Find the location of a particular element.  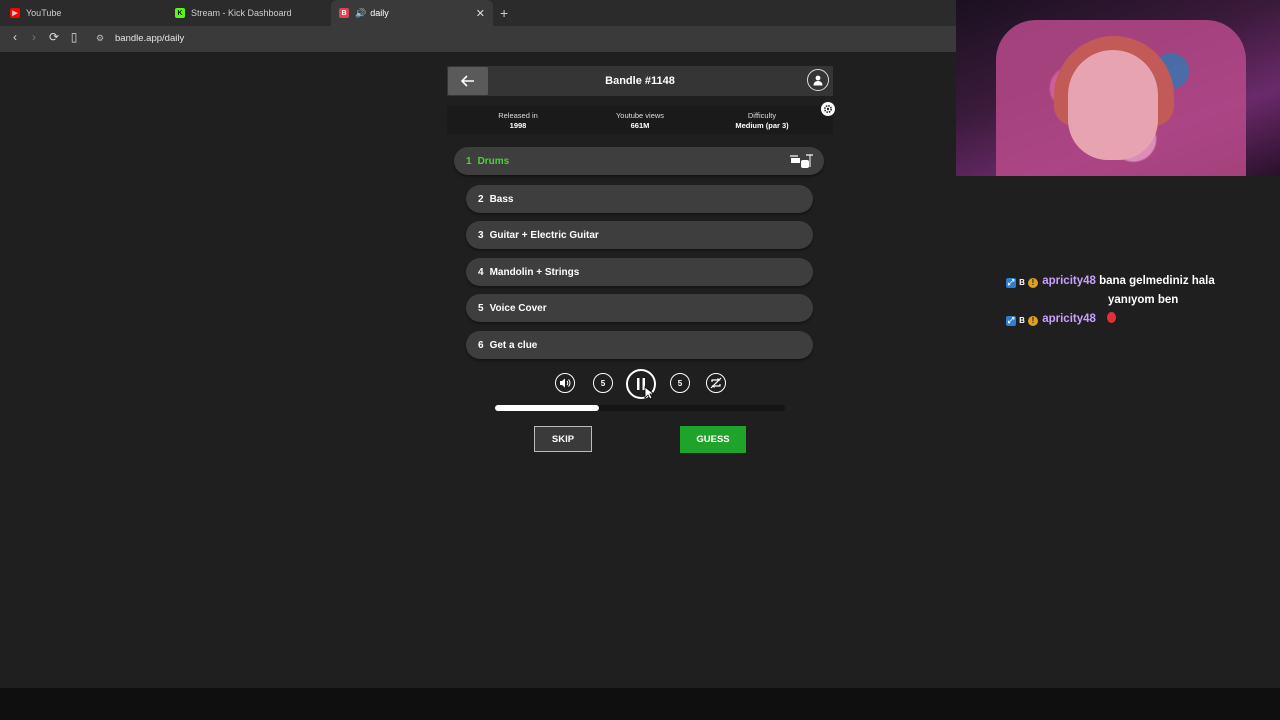

clue-item-guitar: 3 Guitar + Electric Guitar is located at coordinates (639, 235).